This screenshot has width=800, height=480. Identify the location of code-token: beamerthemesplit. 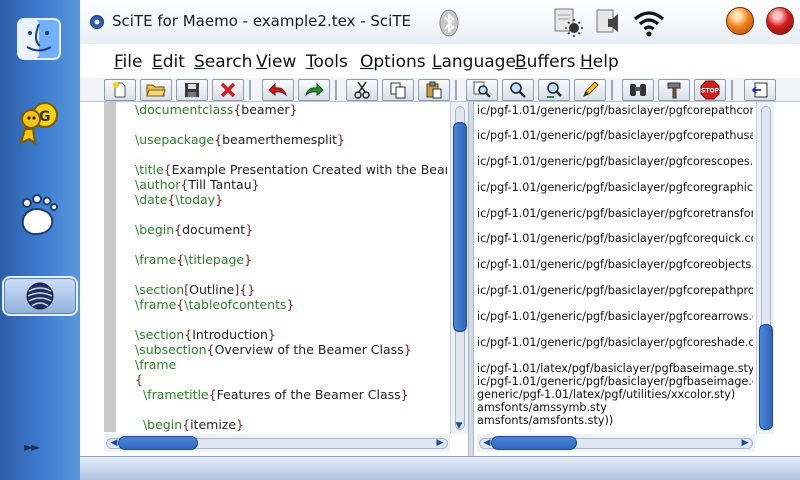
(280, 139).